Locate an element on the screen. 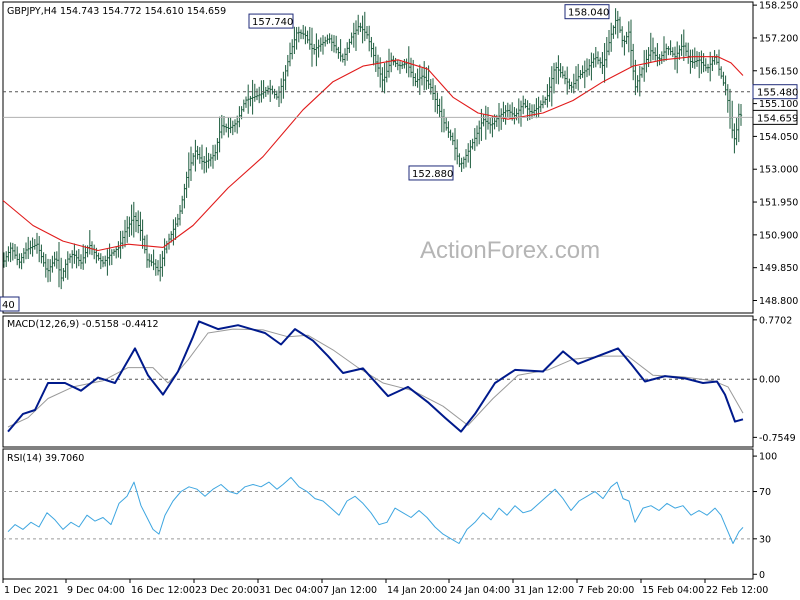  price-axis-tick-label: 153.000 is located at coordinates (778, 170).